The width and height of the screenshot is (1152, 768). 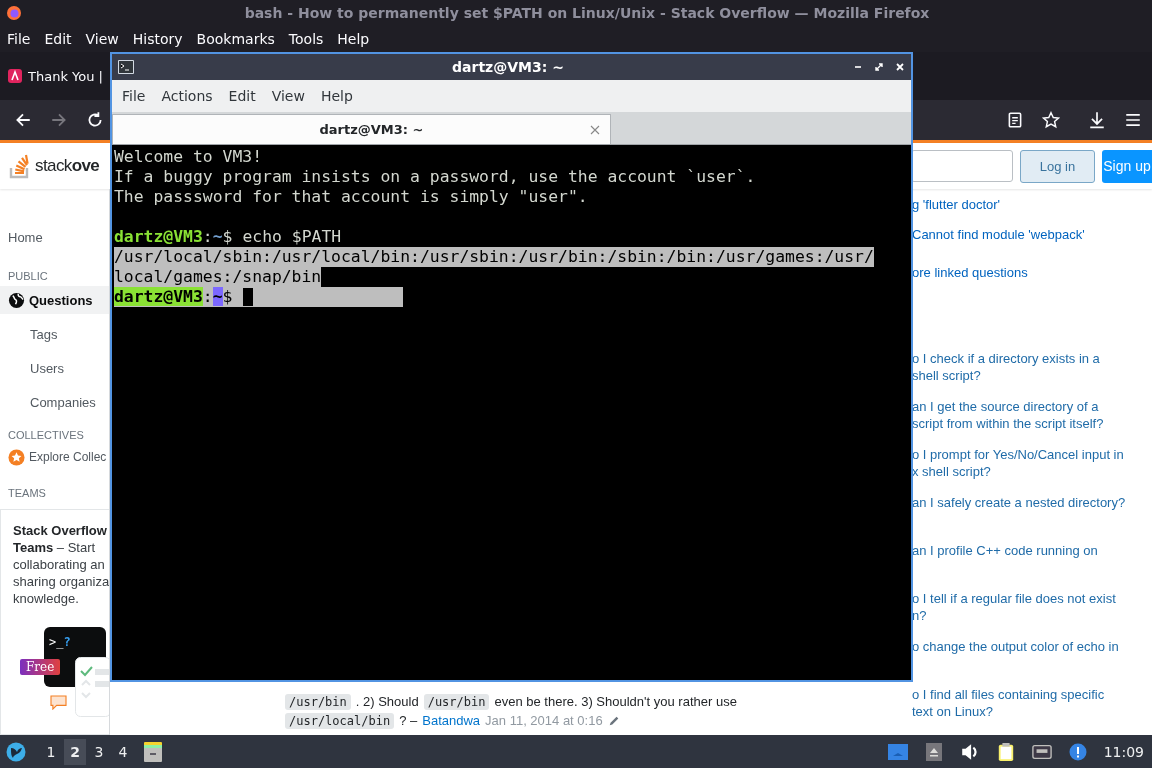 What do you see at coordinates (61, 564) in the screenshot?
I see `teams-text: Stack Overflow Teams – Start collaborating an sharing organiza knowledge.` at bounding box center [61, 564].